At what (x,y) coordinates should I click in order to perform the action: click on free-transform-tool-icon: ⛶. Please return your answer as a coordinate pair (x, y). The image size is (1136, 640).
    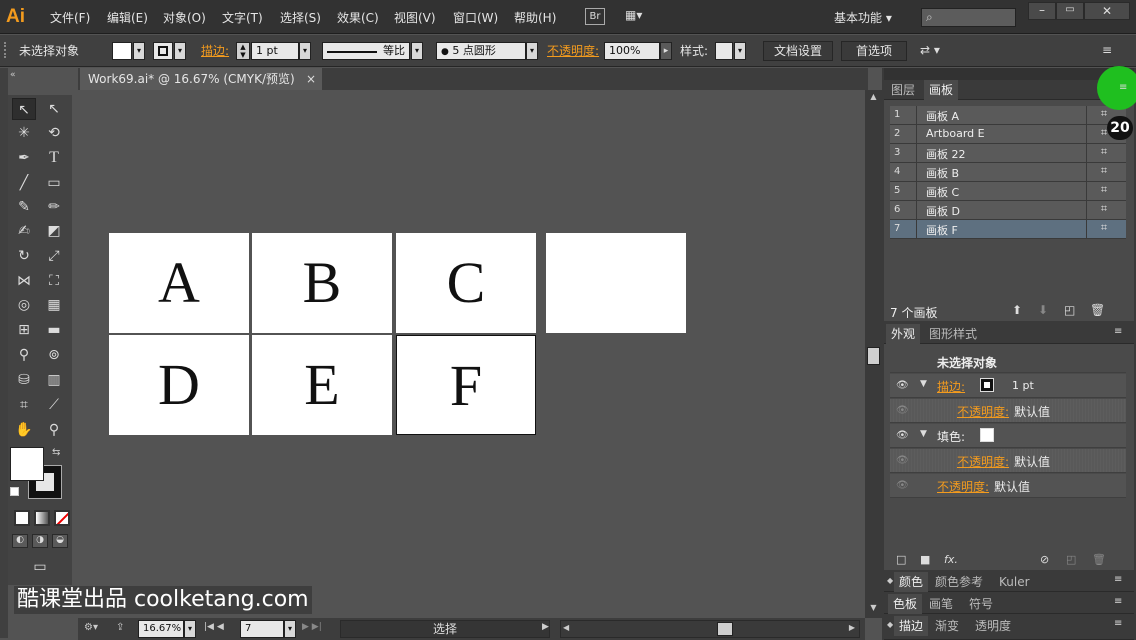
    Looking at the image, I should click on (54, 281).